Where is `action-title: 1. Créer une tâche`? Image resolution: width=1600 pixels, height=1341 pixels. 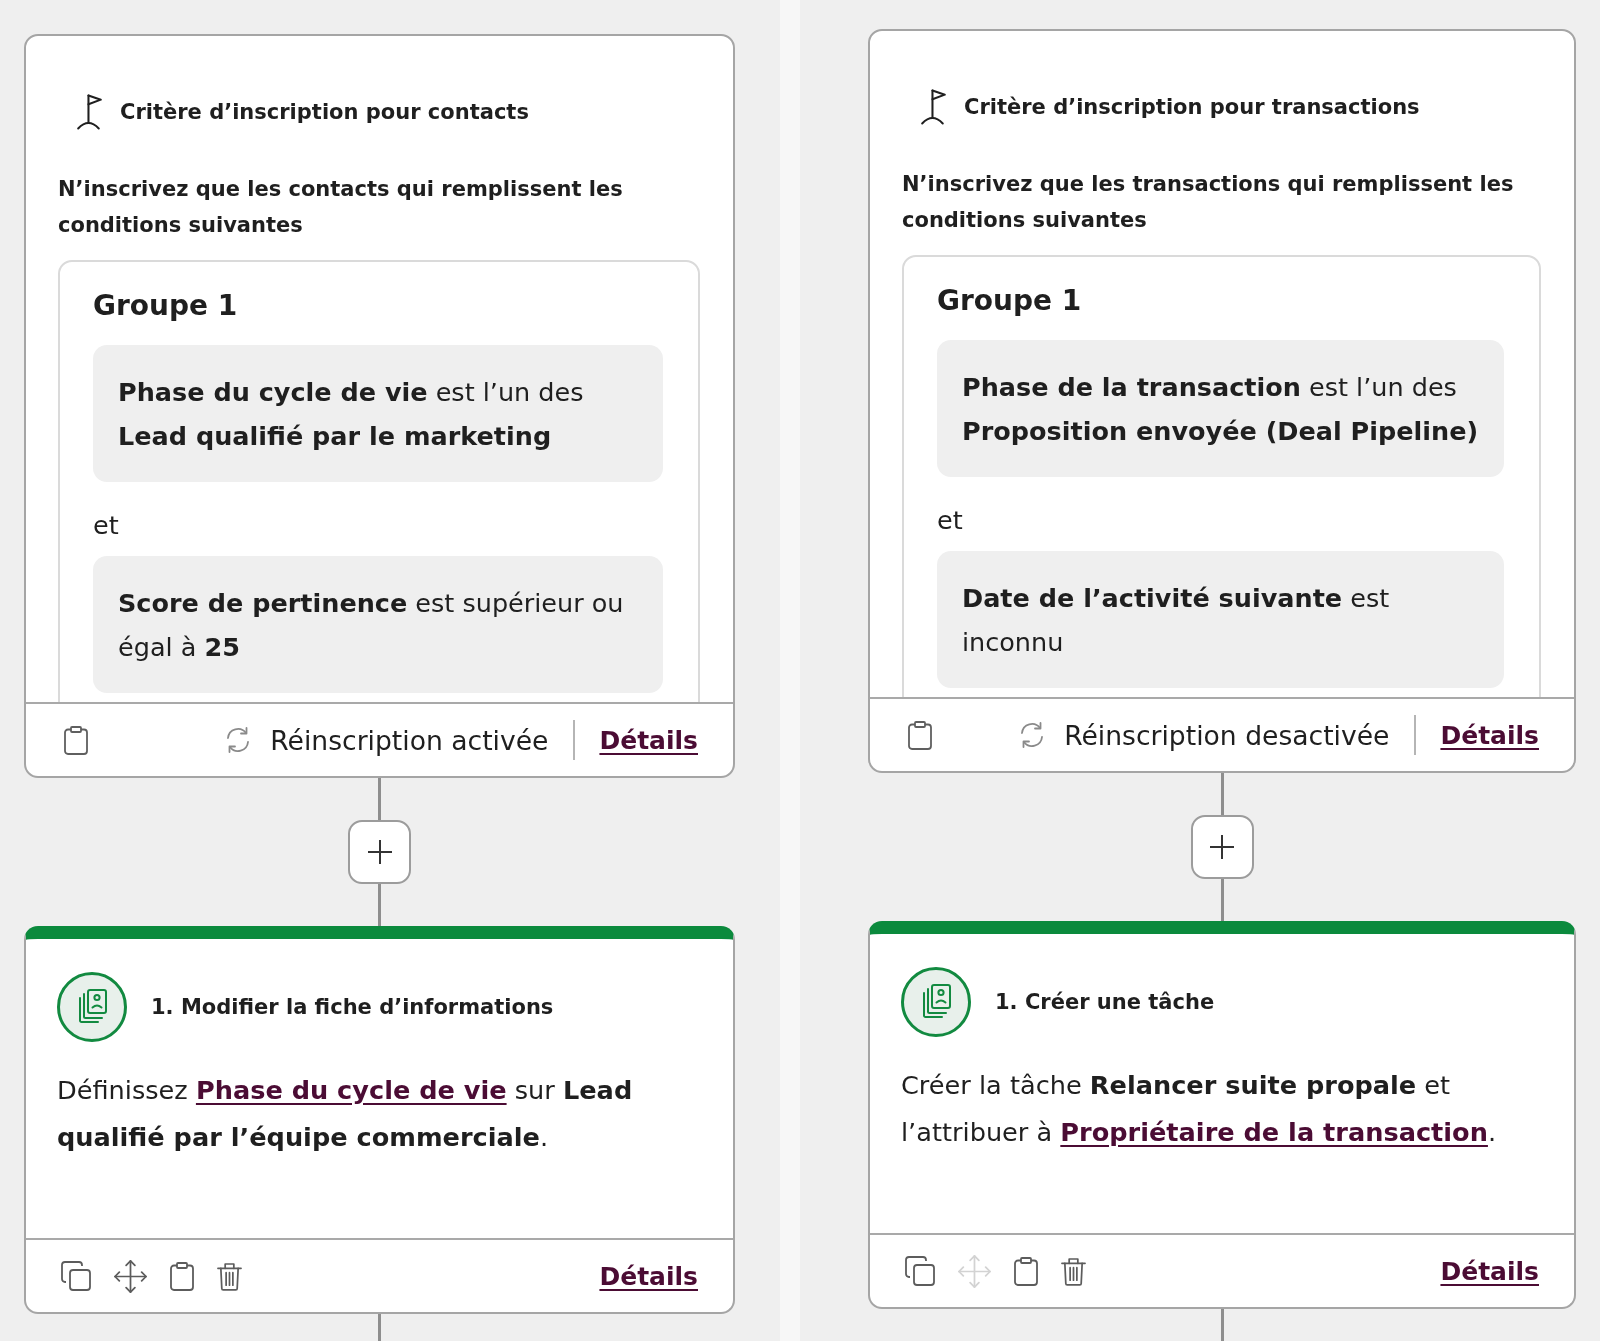 action-title: 1. Créer une tâche is located at coordinates (1105, 1002).